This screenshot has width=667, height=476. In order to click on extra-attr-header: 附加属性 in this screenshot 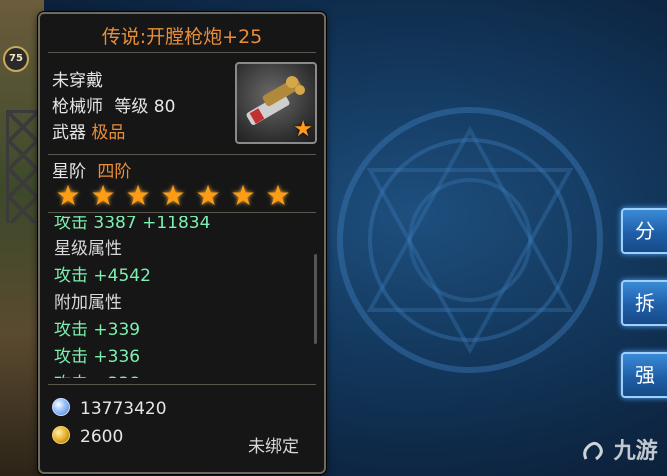, I will do `click(88, 303)`.